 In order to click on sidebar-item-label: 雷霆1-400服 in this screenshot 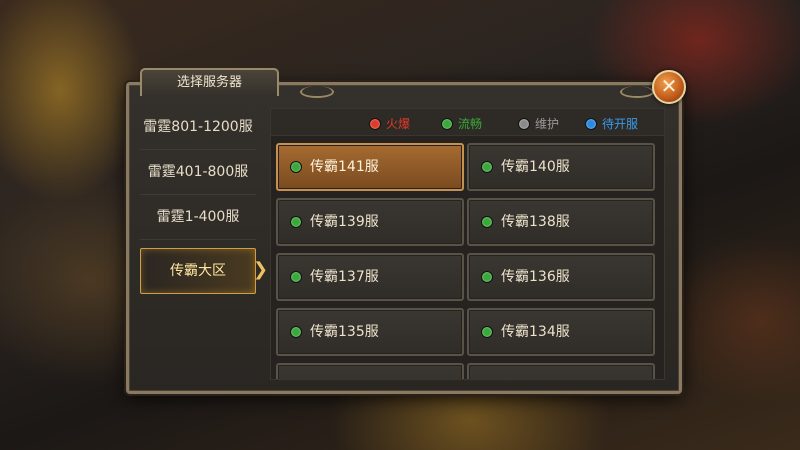, I will do `click(198, 217)`.